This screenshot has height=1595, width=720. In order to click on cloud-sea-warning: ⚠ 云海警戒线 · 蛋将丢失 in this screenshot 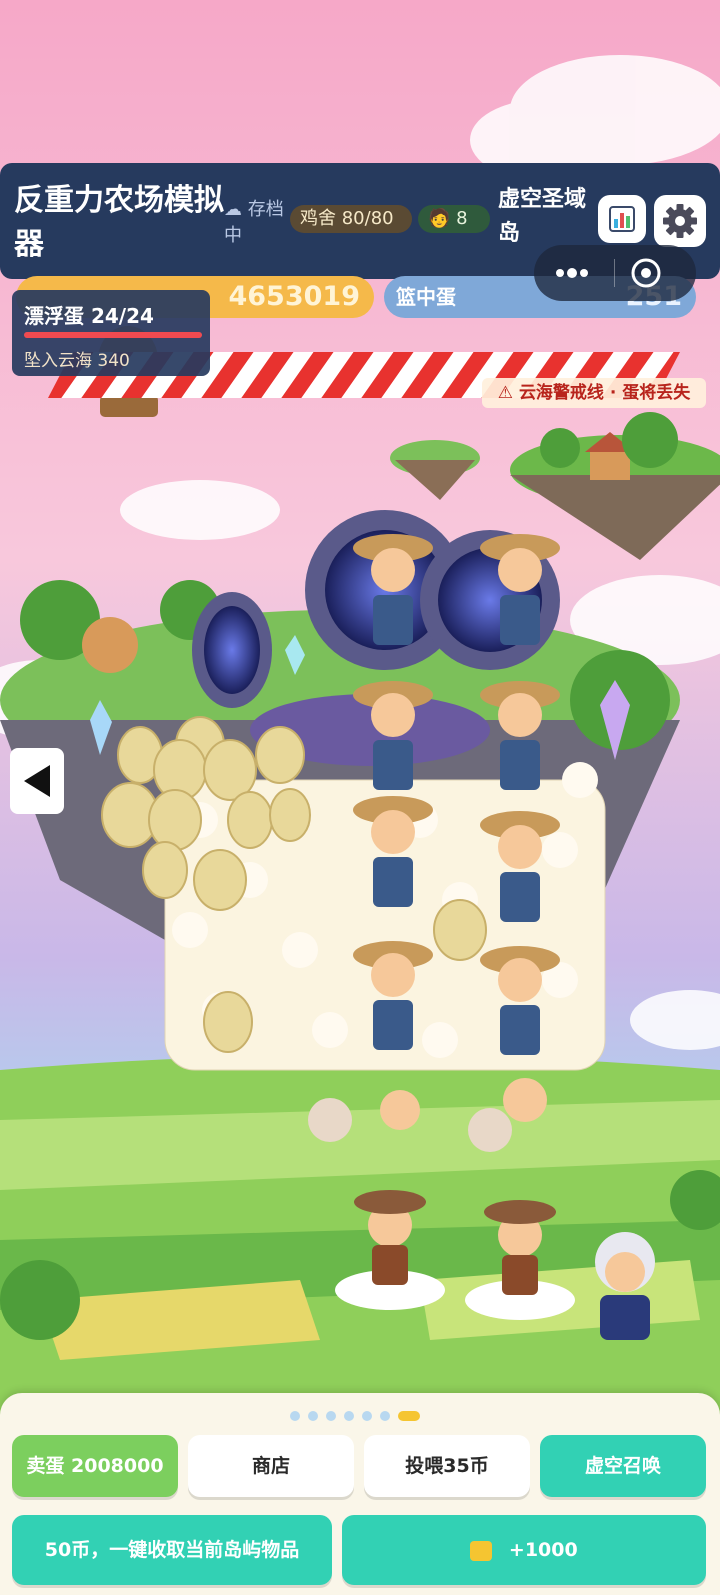, I will do `click(594, 393)`.